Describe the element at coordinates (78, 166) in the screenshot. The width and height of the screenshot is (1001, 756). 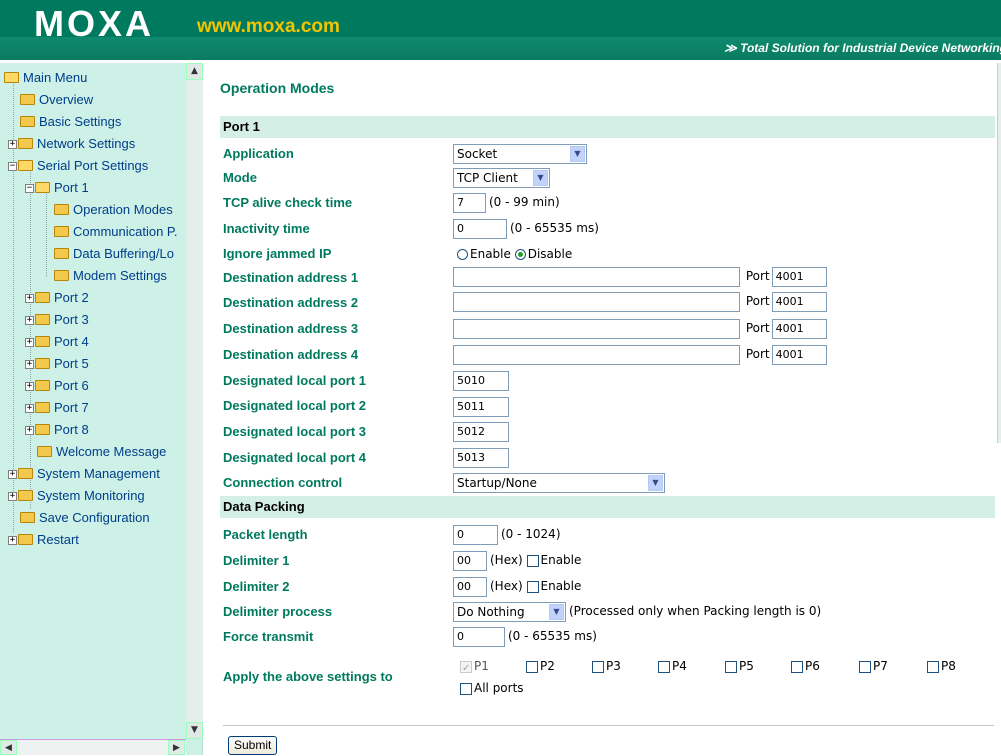
I see `menu-serial-port-settings: − Serial Port Settings` at that location.